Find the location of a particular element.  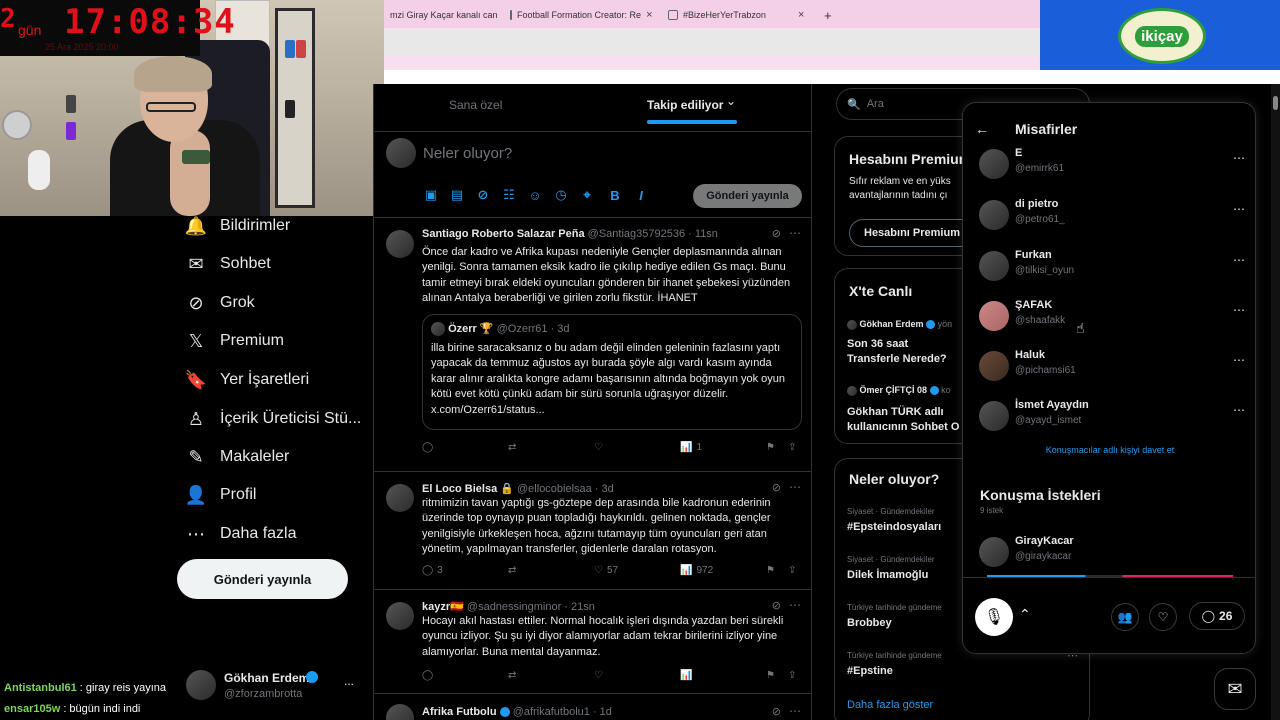

scrollbar-thumb is located at coordinates (1275, 103).